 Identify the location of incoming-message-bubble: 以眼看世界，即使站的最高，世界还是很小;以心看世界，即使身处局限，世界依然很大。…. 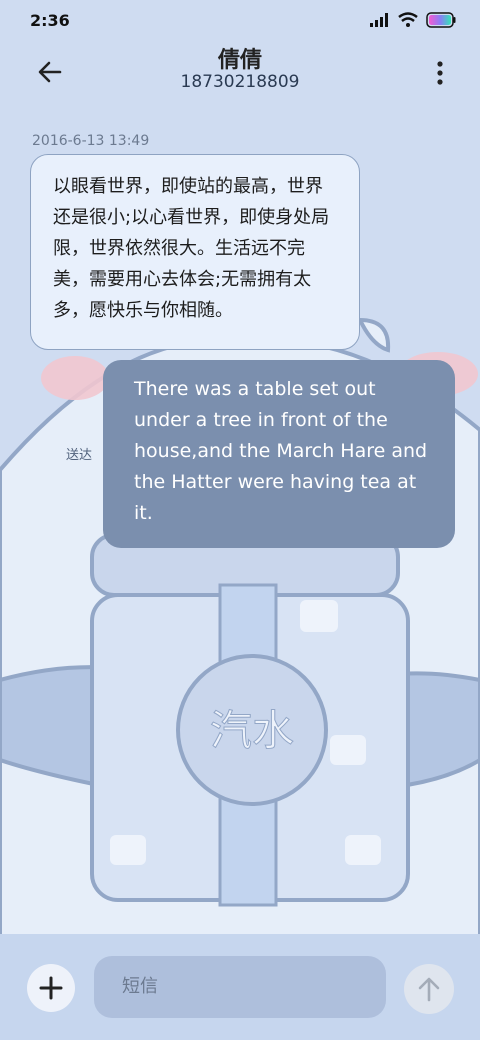
(195, 252).